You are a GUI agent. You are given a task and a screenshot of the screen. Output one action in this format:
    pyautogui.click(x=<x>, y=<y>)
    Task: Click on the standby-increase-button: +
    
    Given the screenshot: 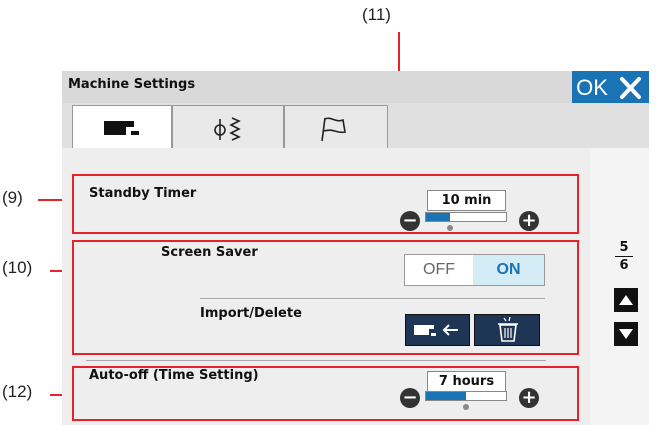 What is the action you would take?
    pyautogui.click(x=529, y=221)
    